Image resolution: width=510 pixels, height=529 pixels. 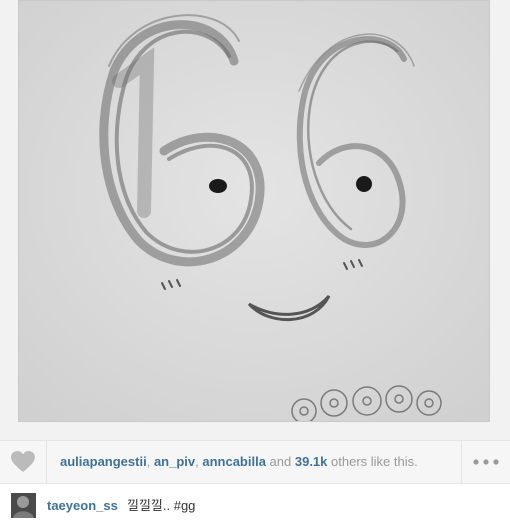 I want to click on like-button, so click(x=23, y=462).